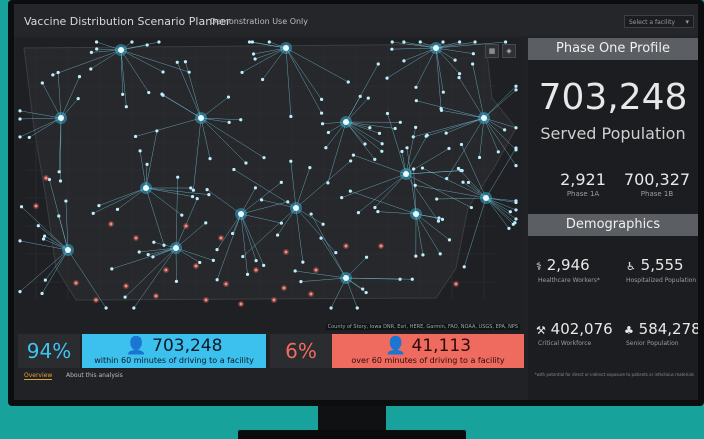 Image resolution: width=704 pixels, height=439 pixels. What do you see at coordinates (492, 51) in the screenshot?
I see `basemap-gallery-icon: ▦` at bounding box center [492, 51].